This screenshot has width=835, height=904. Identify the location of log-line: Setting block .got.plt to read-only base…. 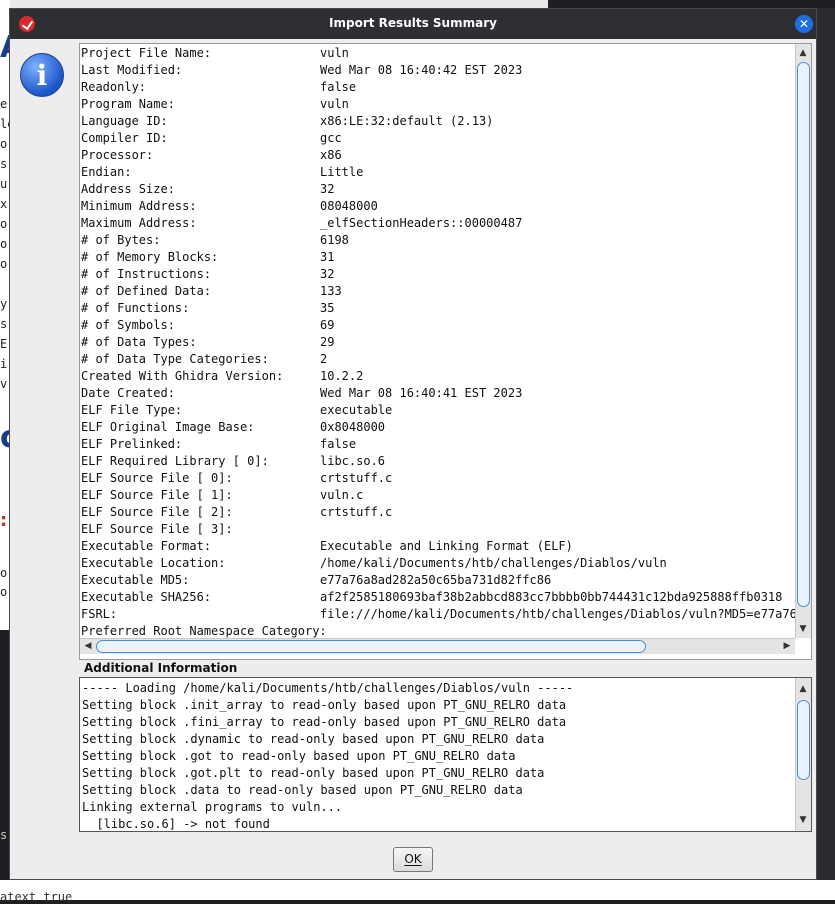
(313, 773).